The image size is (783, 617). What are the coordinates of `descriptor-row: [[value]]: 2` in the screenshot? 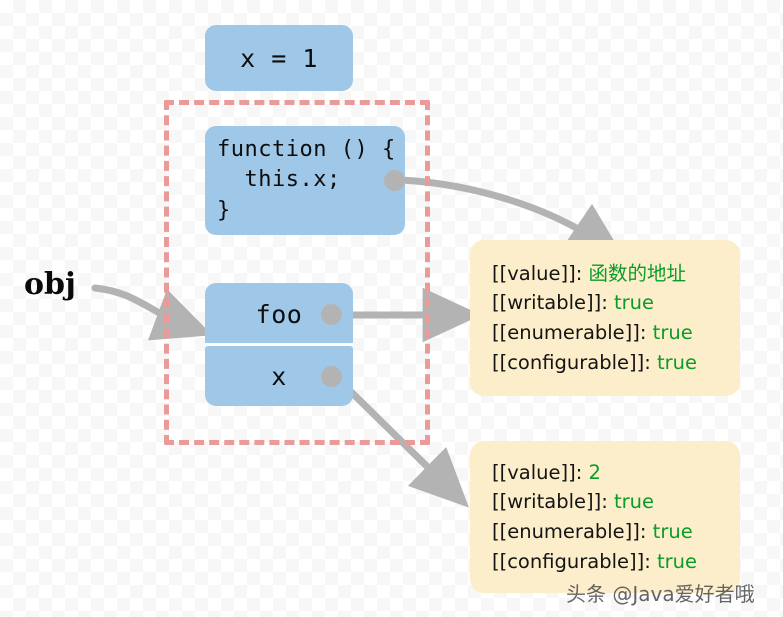 It's located at (606, 473).